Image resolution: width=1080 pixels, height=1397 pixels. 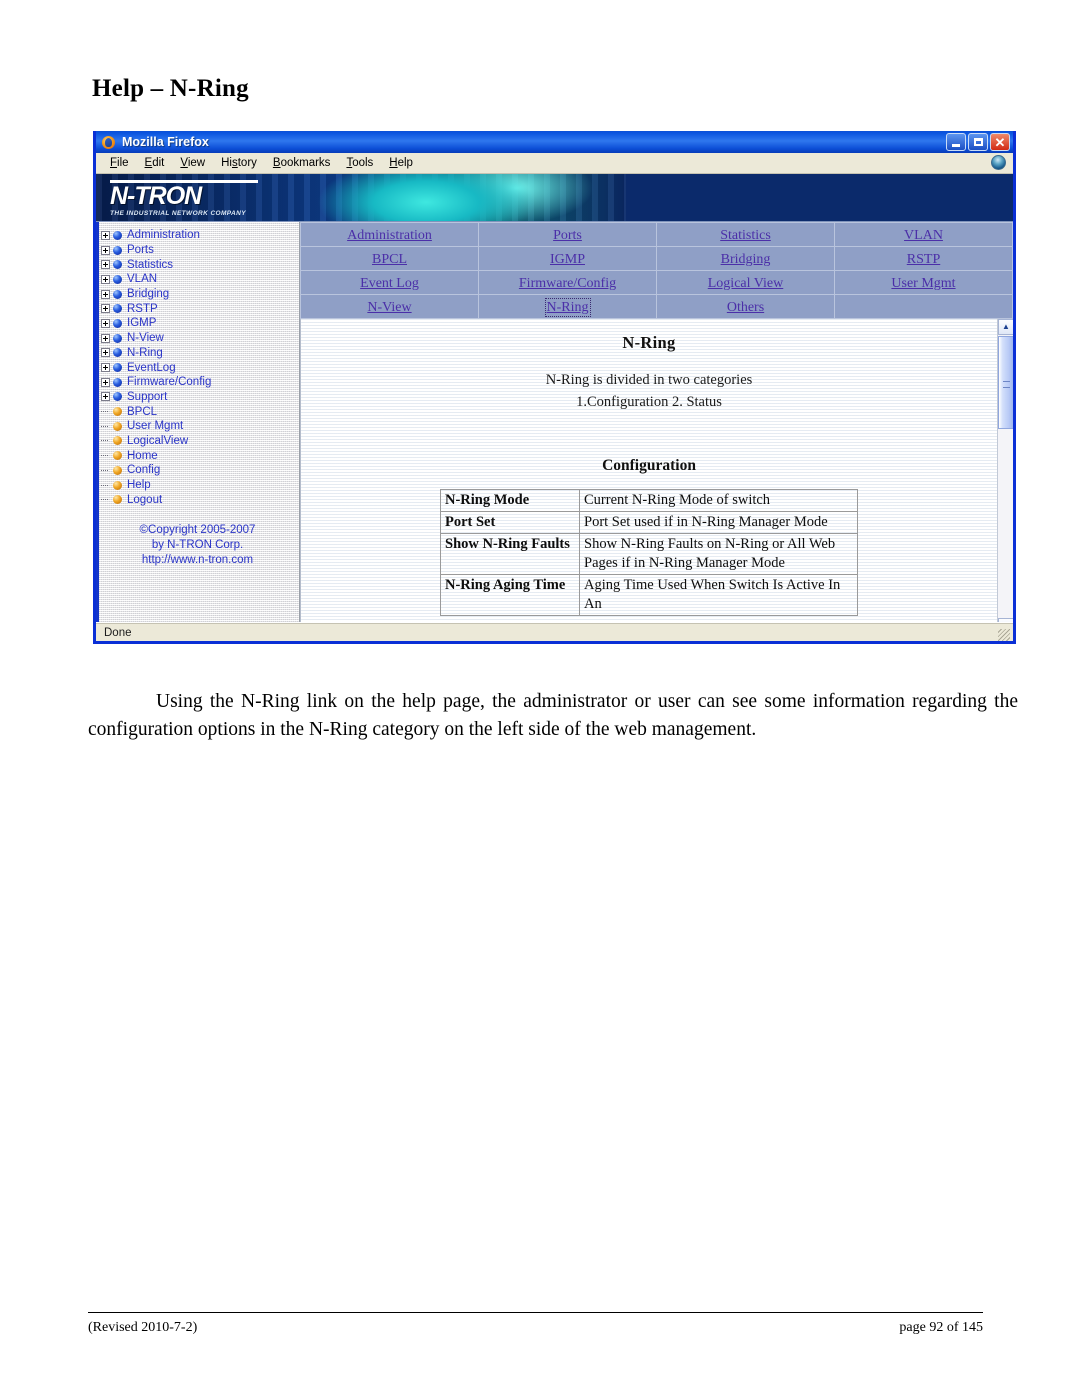 What do you see at coordinates (649, 465) in the screenshot?
I see `configuration-heading: Configuration` at bounding box center [649, 465].